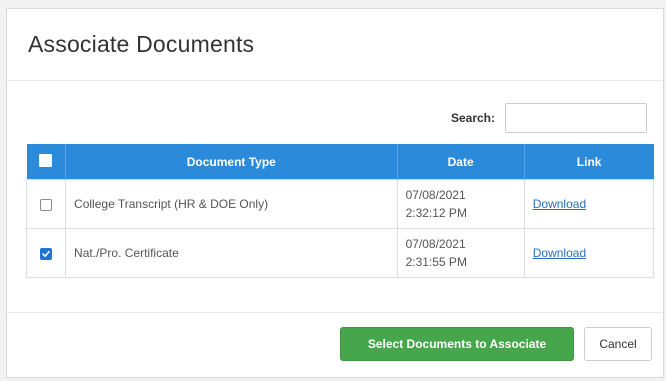 Image resolution: width=666 pixels, height=381 pixels. Describe the element at coordinates (576, 118) in the screenshot. I see `search-input` at that location.